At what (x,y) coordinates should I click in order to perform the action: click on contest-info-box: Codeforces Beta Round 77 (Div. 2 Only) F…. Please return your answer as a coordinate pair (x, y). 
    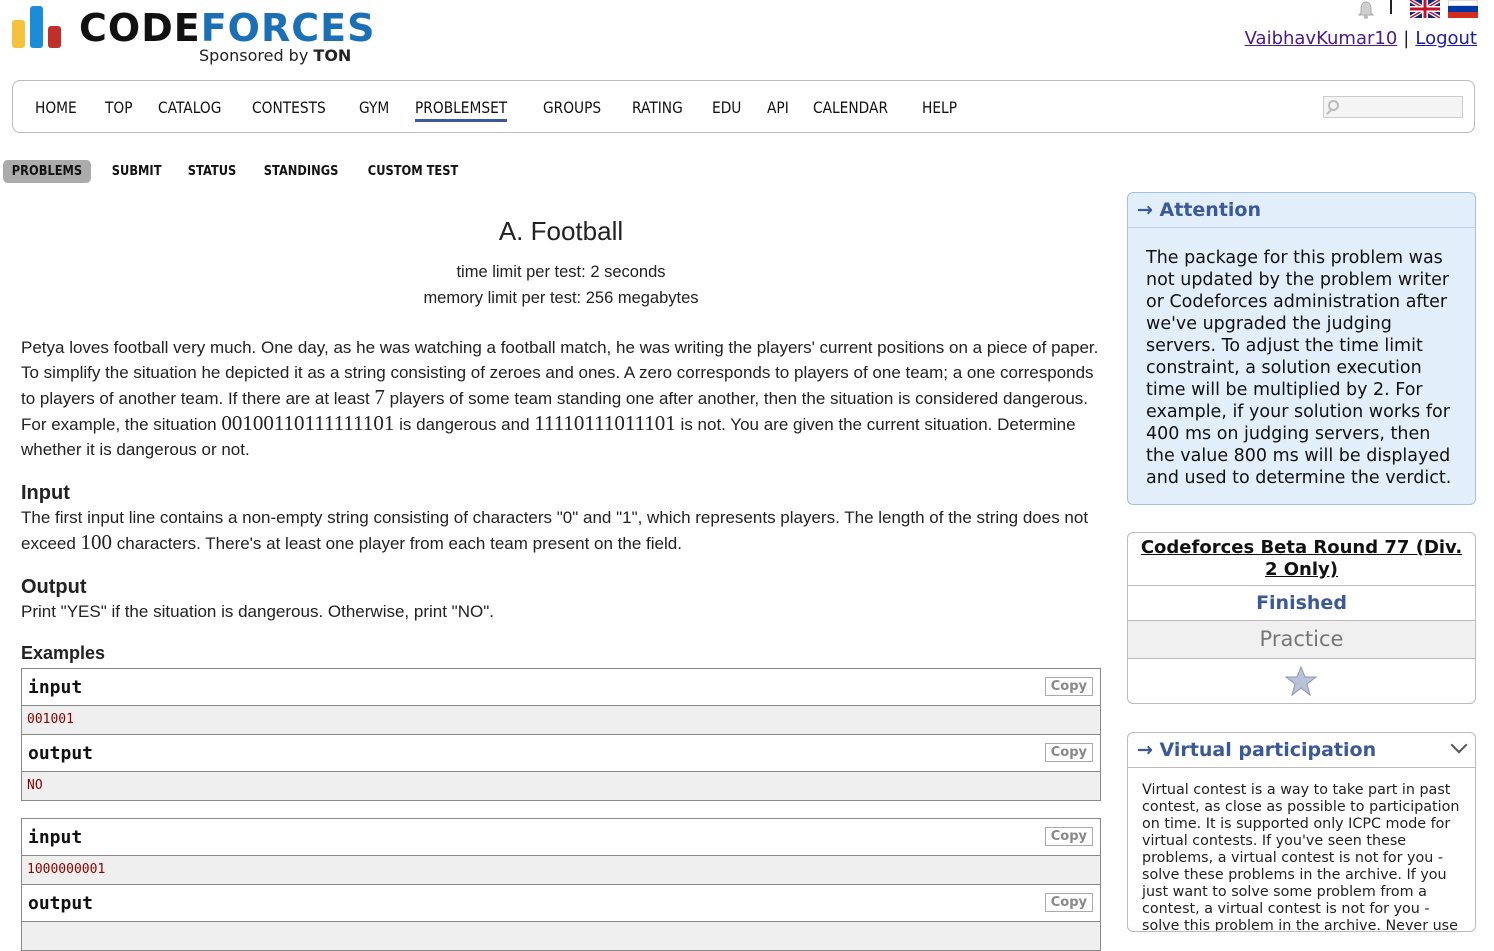
    Looking at the image, I should click on (1301, 618).